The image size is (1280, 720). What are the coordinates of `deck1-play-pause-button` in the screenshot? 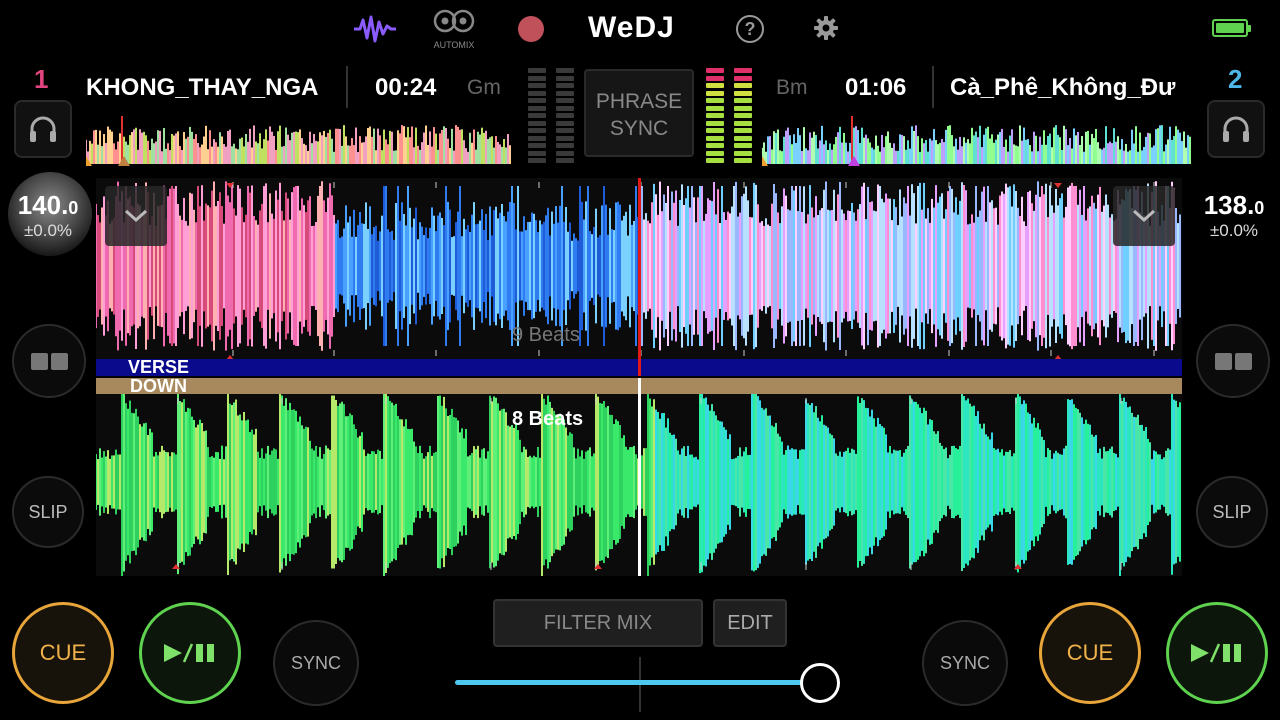 It's located at (190, 653).